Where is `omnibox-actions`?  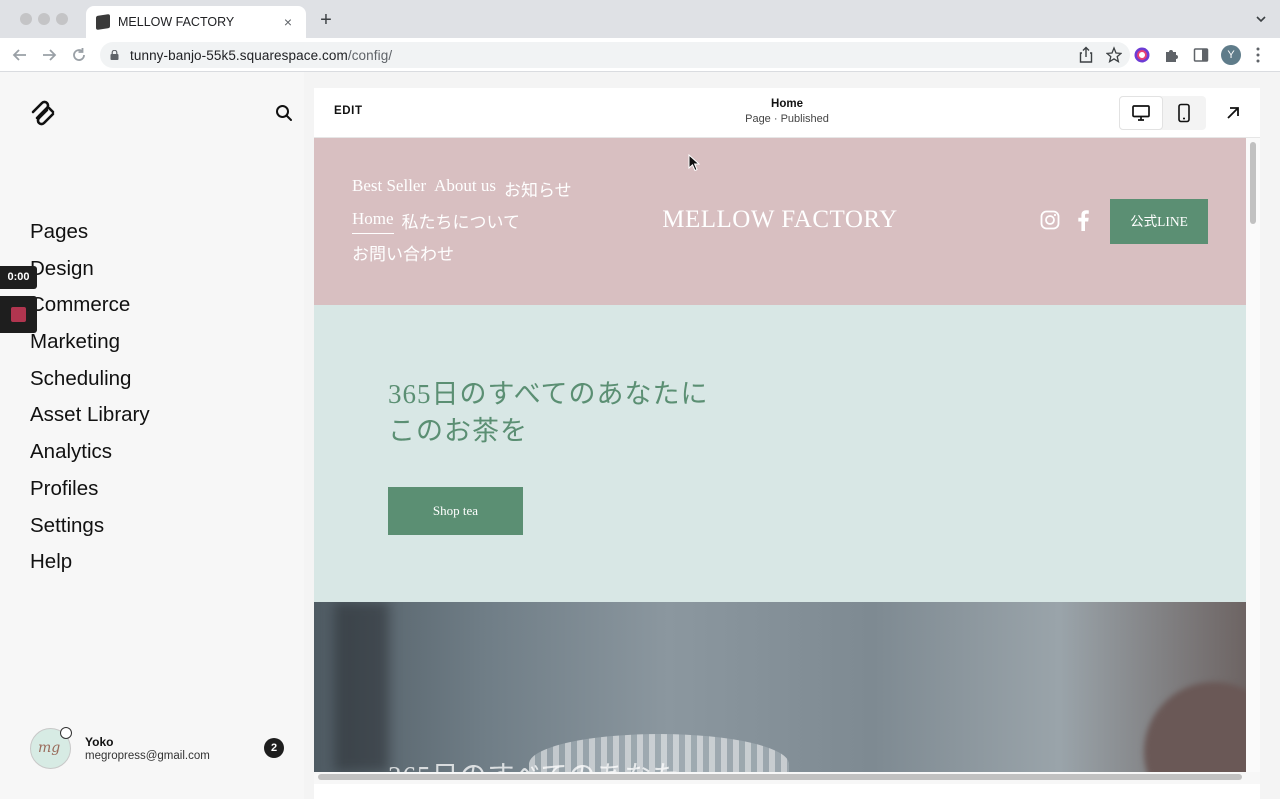 omnibox-actions is located at coordinates (1100, 55).